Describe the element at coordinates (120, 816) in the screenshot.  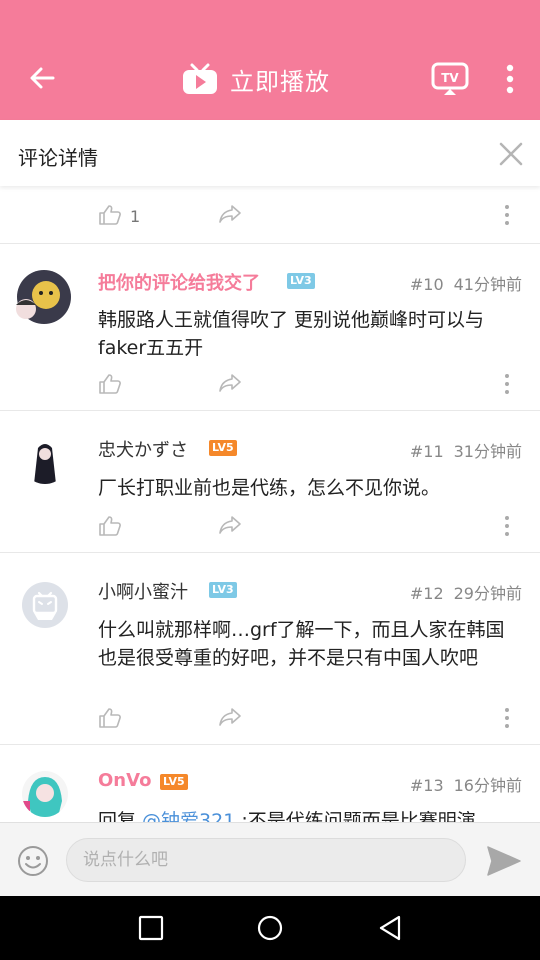
I see `reply-prefix: 回复` at that location.